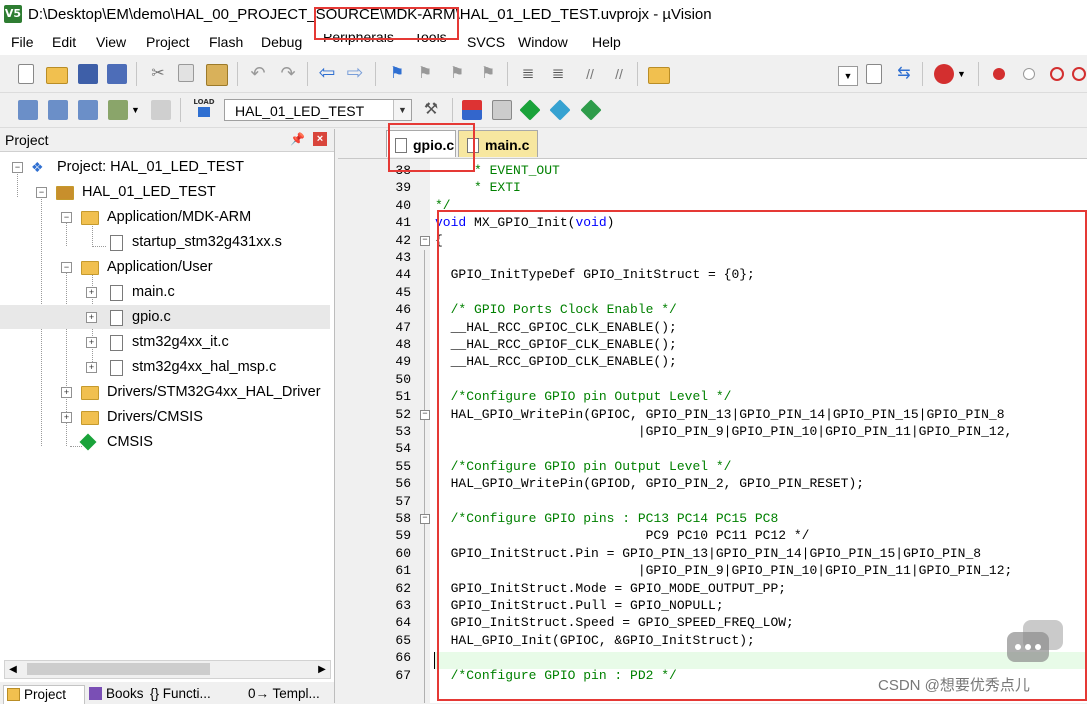 This screenshot has width=1087, height=704. I want to click on scroll-left-icon: ◀, so click(13, 669).